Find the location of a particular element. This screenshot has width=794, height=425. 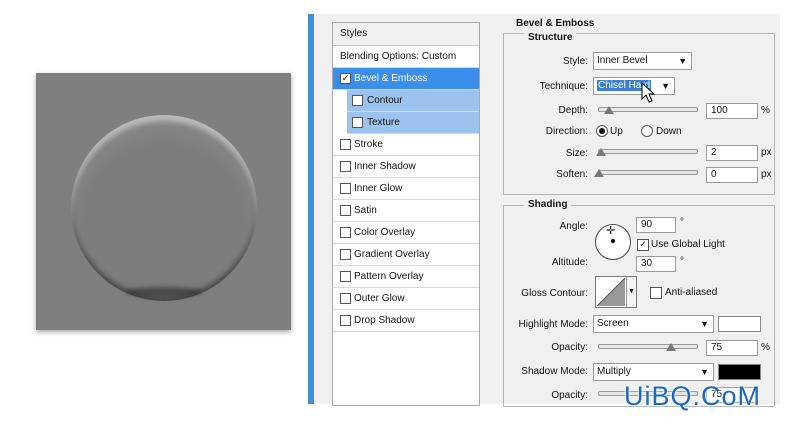

angle-input: 90 is located at coordinates (656, 225).